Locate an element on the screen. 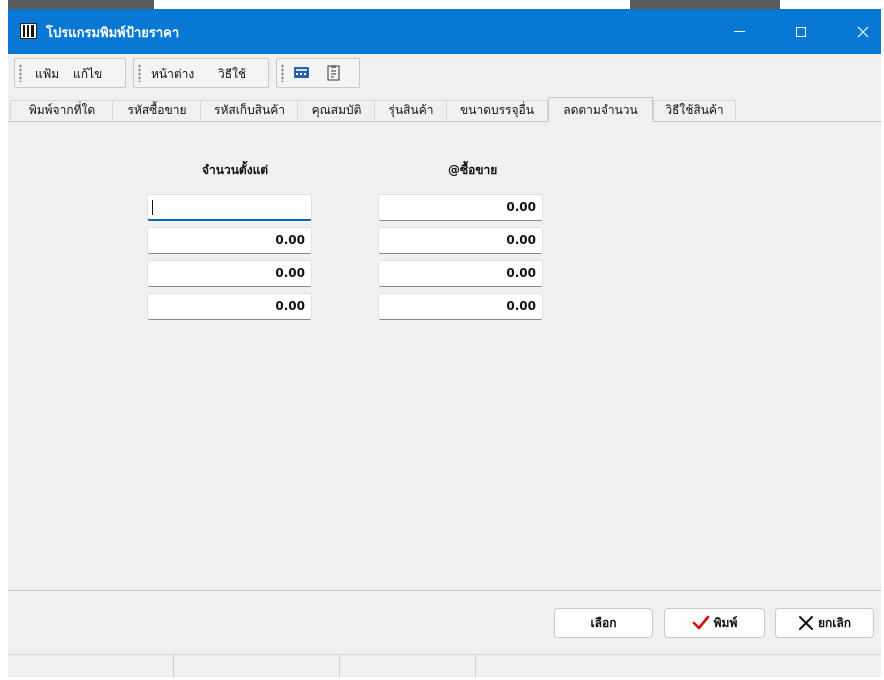  price-field-2: 0.00 is located at coordinates (460, 240).